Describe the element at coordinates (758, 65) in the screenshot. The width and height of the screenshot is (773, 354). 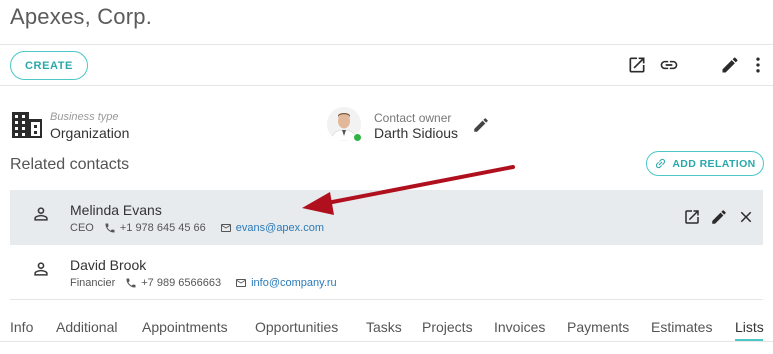
I see `more-vert-icon` at that location.